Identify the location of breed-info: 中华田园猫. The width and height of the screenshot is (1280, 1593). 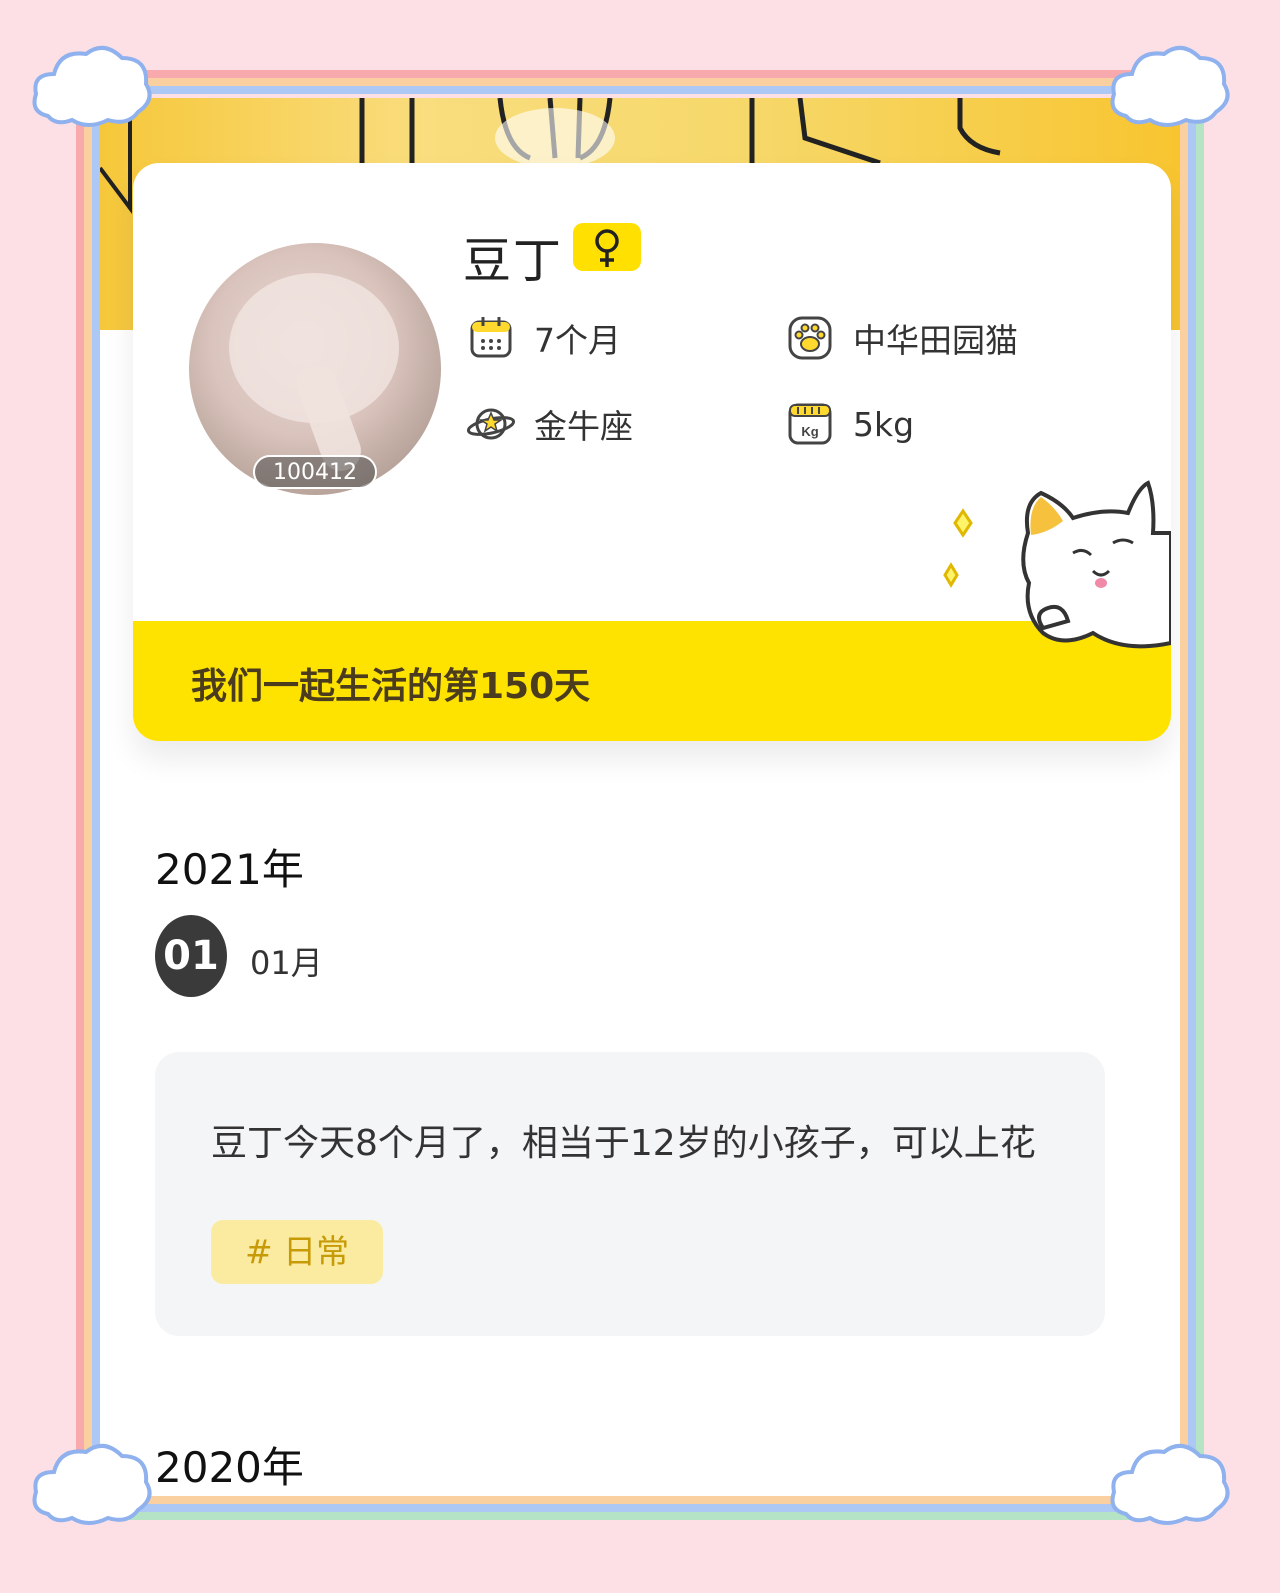
(901, 338).